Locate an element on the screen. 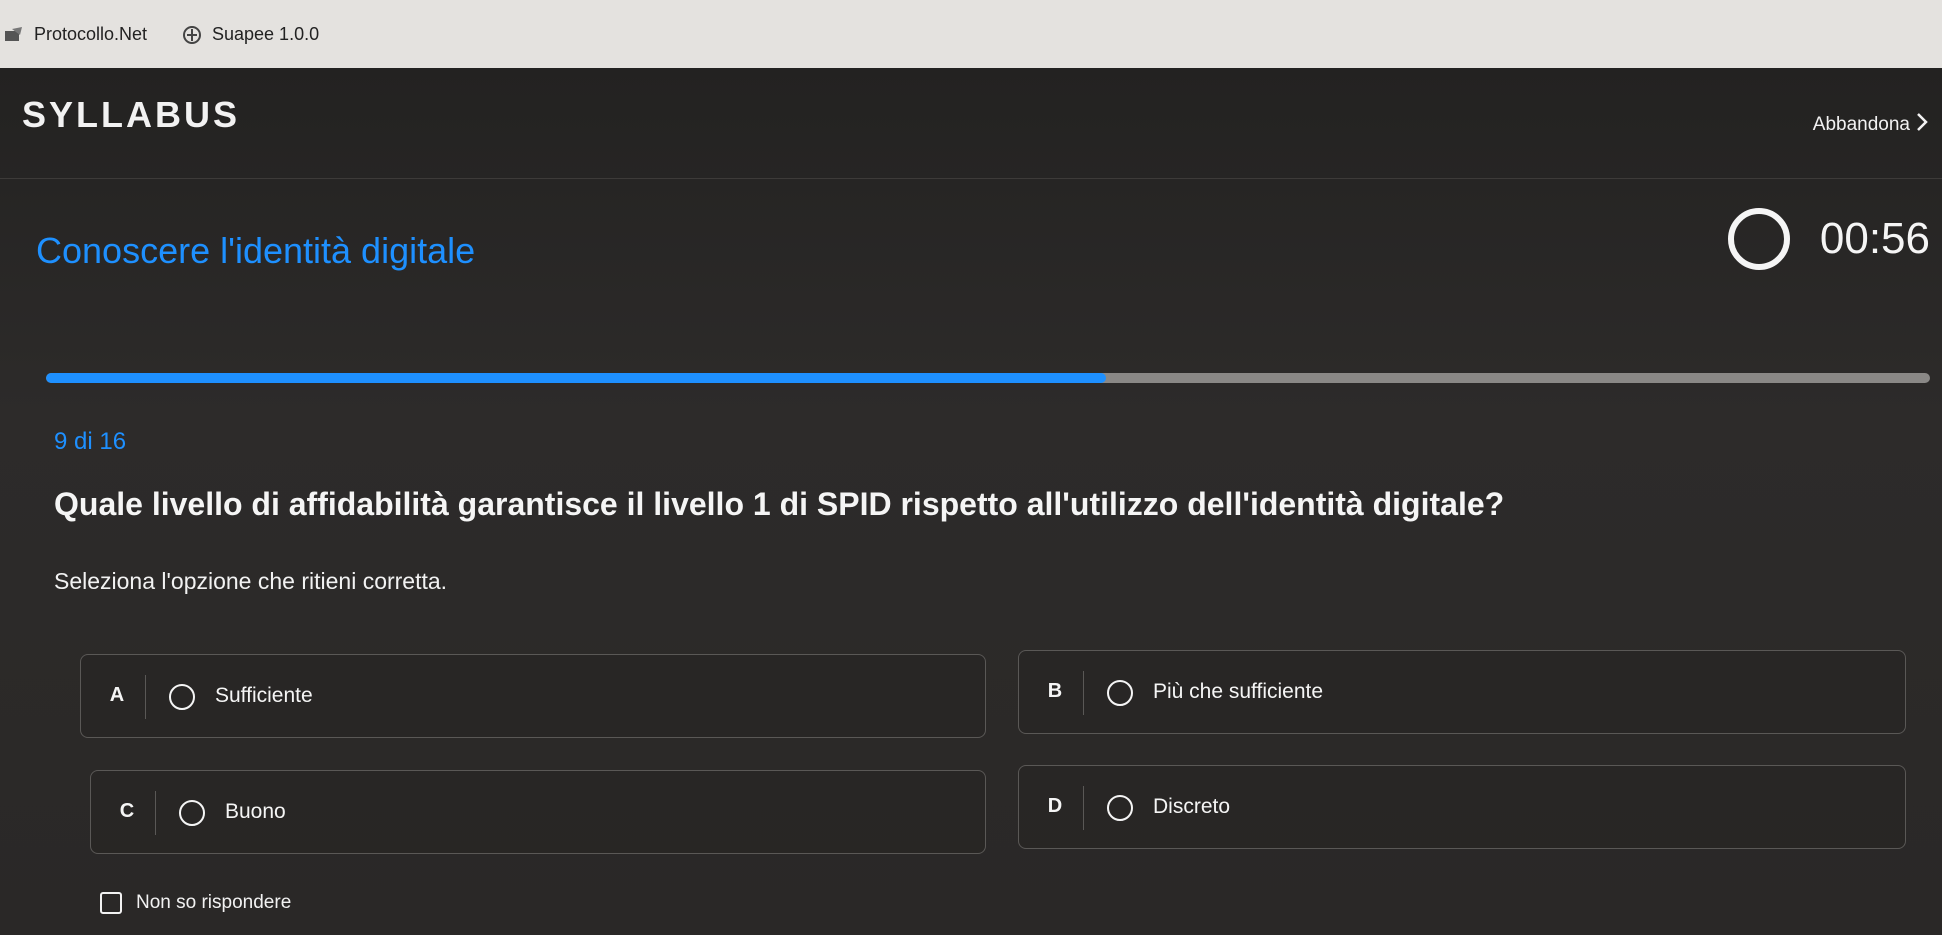 The height and width of the screenshot is (935, 1942). option-label: Più che sufficiente is located at coordinates (1238, 691).